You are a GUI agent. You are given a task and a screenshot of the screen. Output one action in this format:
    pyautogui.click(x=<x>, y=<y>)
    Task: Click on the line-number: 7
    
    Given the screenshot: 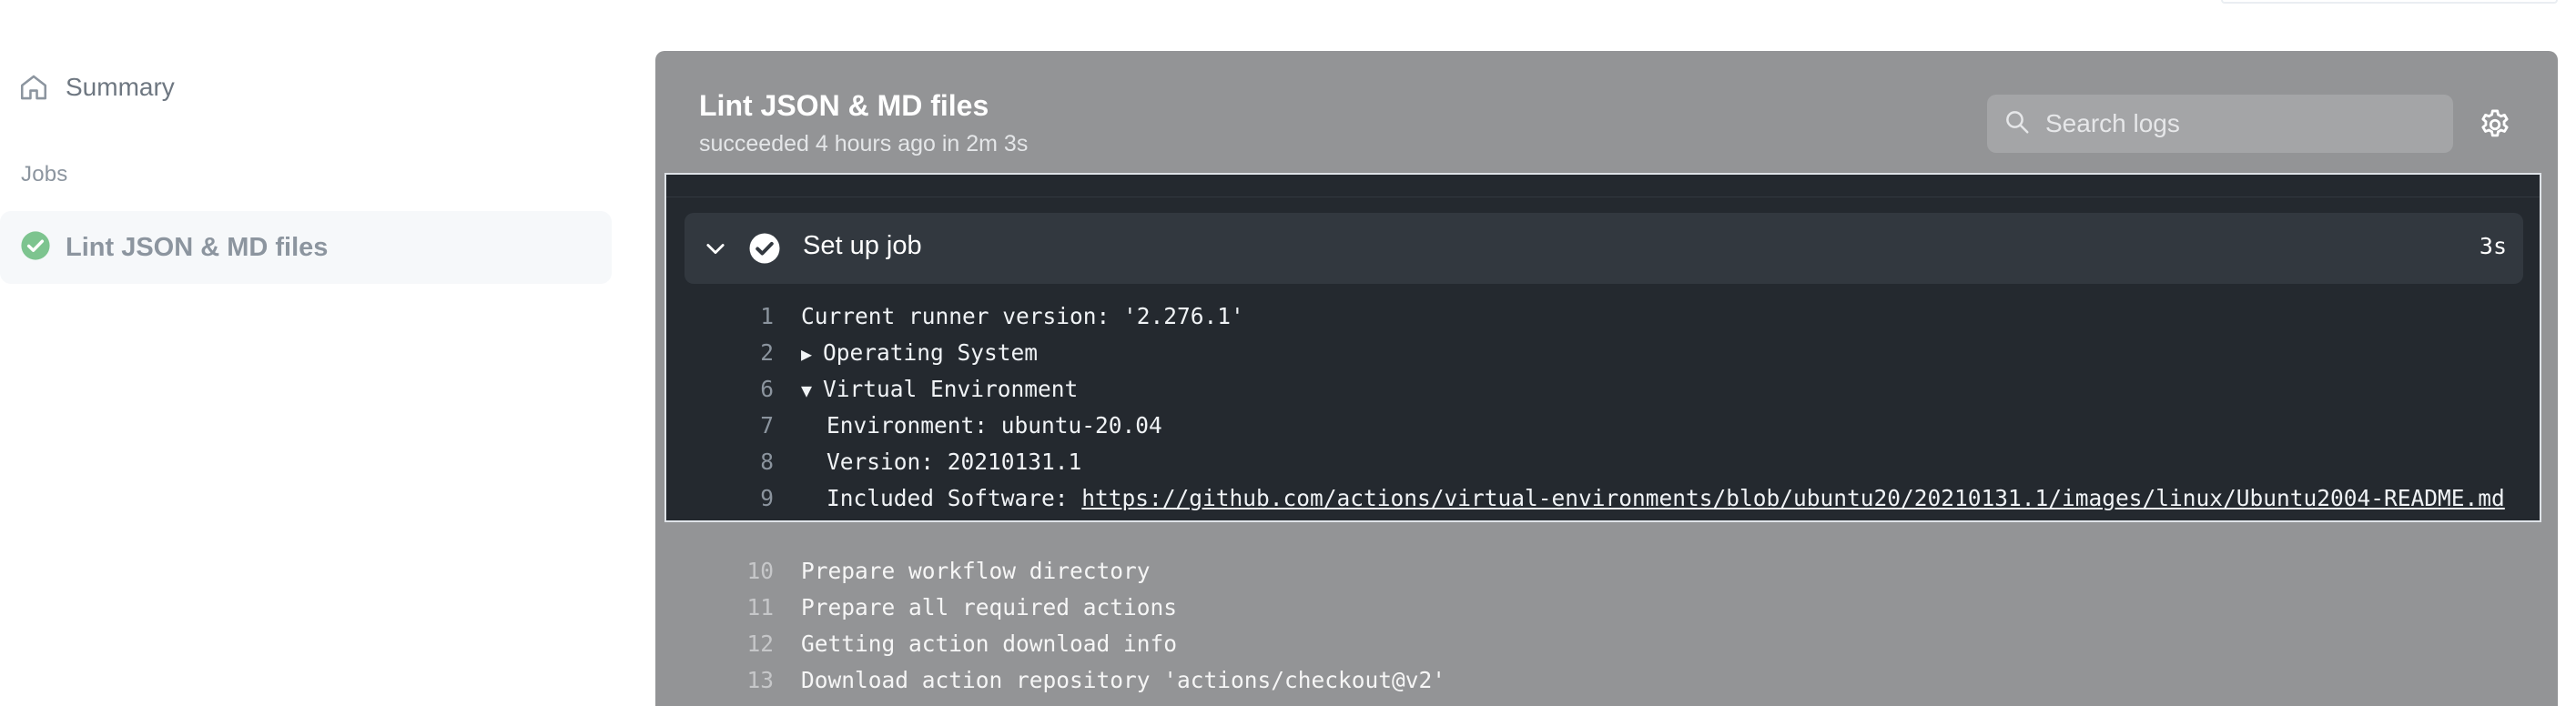 What is the action you would take?
    pyautogui.click(x=767, y=426)
    